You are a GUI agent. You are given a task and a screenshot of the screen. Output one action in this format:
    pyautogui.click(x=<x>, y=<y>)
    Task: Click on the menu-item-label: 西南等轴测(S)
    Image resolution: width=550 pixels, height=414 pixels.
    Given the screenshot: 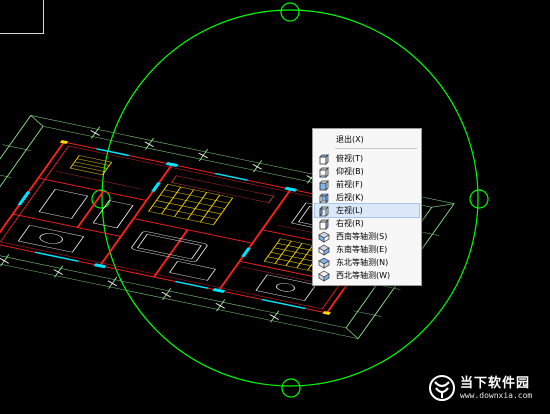 What is the action you would take?
    pyautogui.click(x=362, y=236)
    